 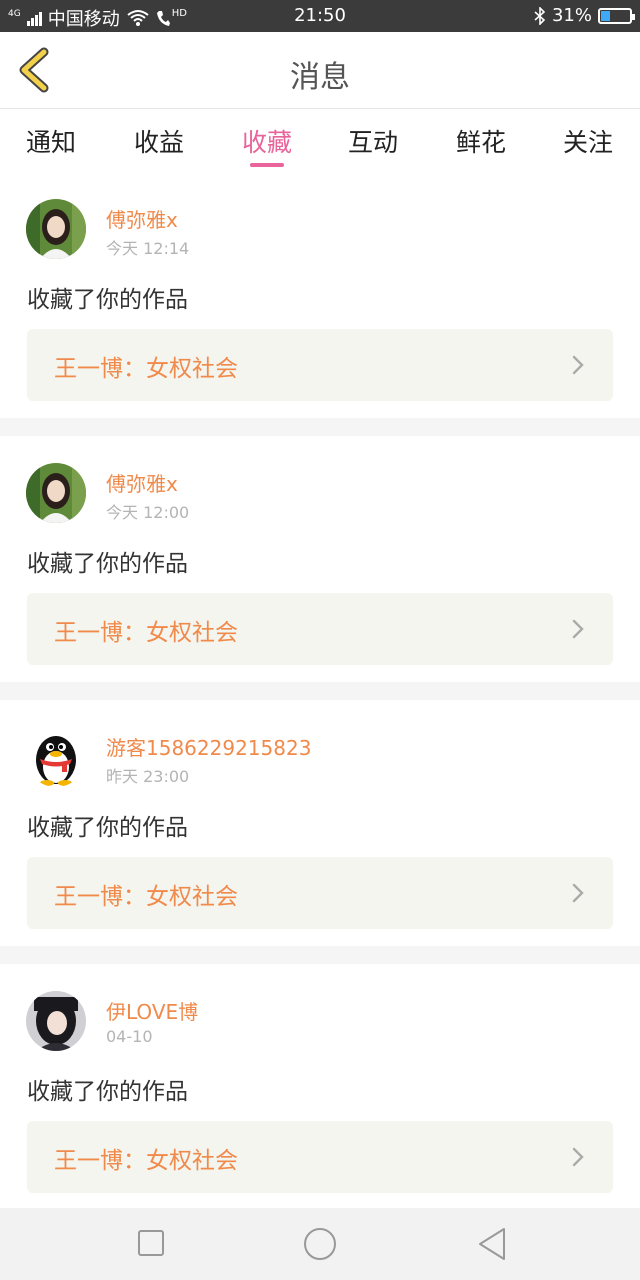 What do you see at coordinates (148, 512) in the screenshot?
I see `message-time: 今天 12:00` at bounding box center [148, 512].